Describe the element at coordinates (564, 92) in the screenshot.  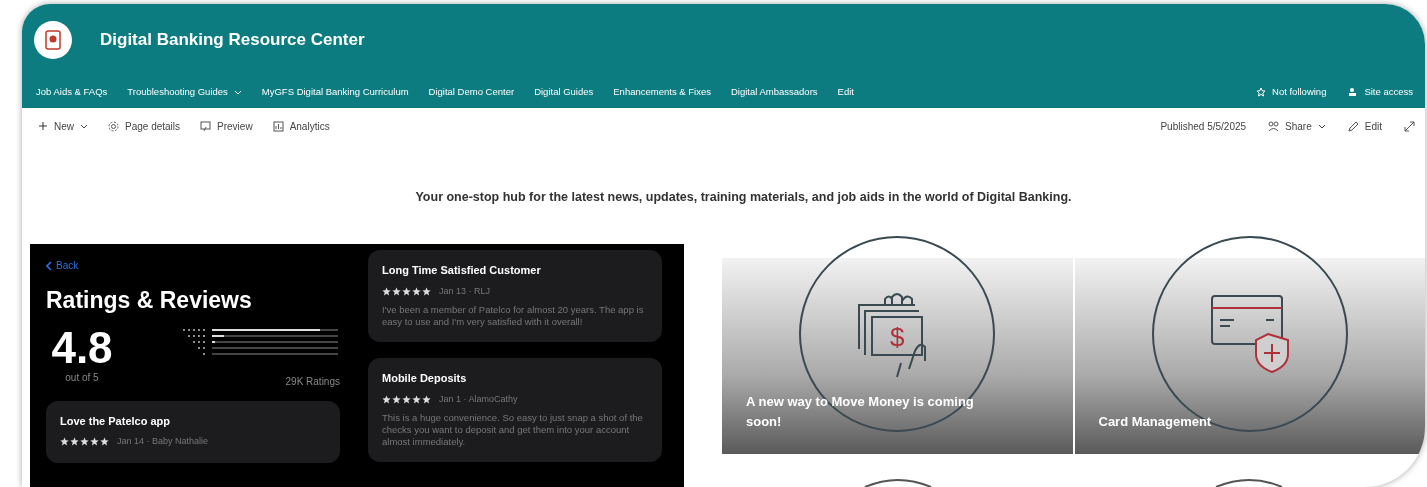
I see `nav-link: Digital Guides` at that location.